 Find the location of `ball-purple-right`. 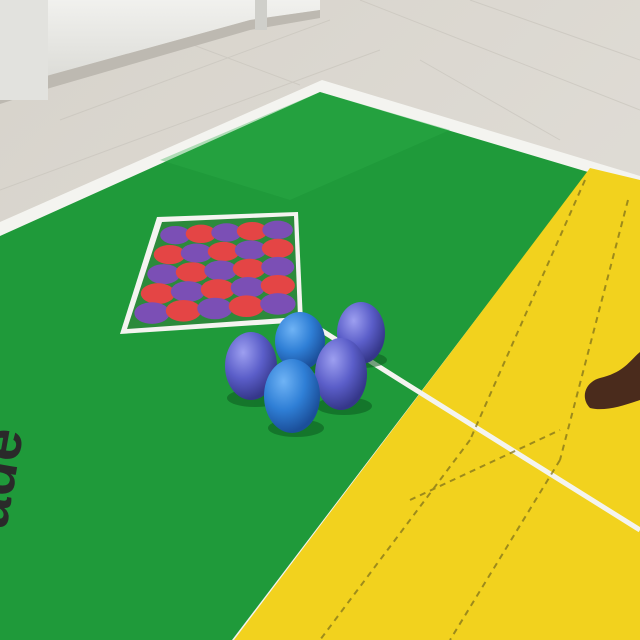

ball-purple-right is located at coordinates (341, 374).